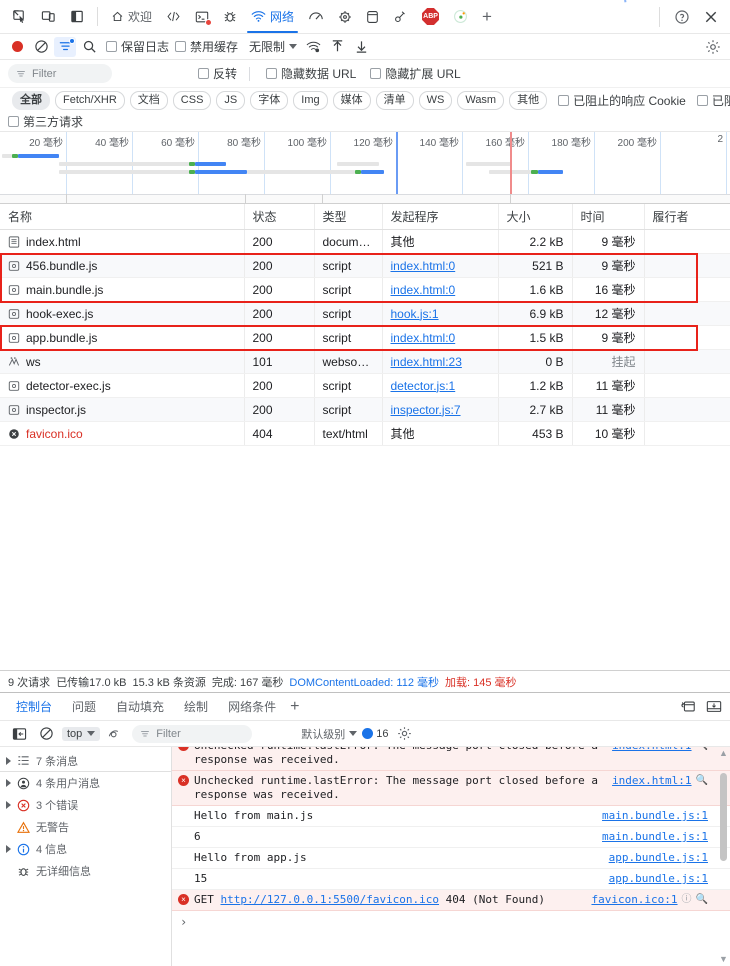 Image resolution: width=730 pixels, height=966 pixels. Describe the element at coordinates (19, 734) in the screenshot. I see `console-sidebar-toggle-icon` at that location.